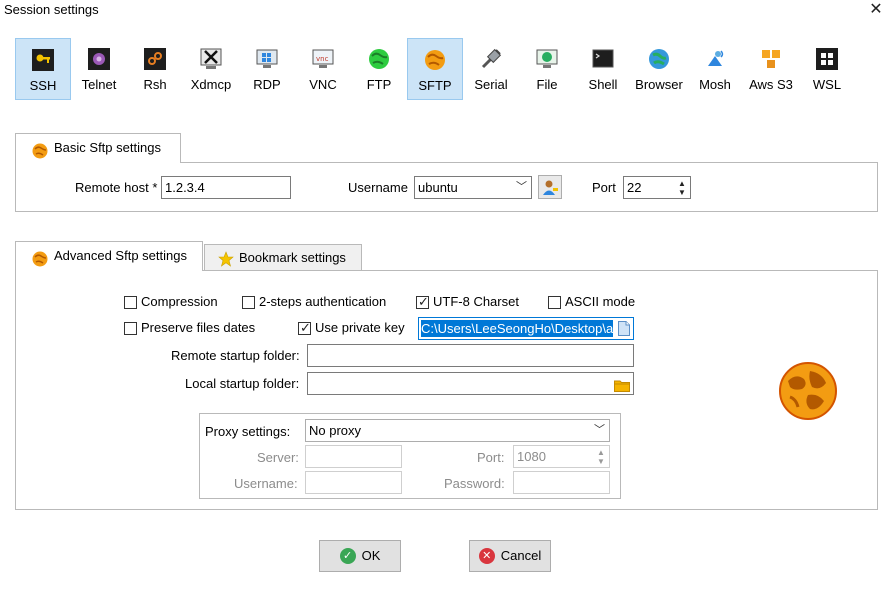  Describe the element at coordinates (547, 69) in the screenshot. I see `session-type-file: File` at that location.